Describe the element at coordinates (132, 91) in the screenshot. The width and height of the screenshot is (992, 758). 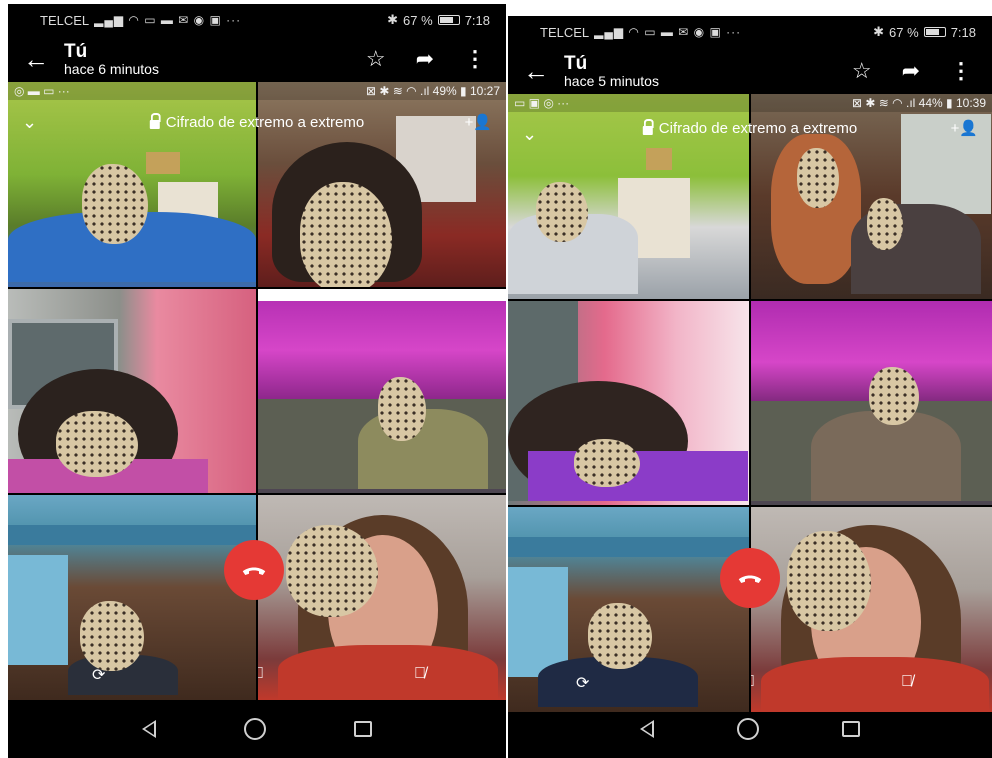
I see `shared-screen-status-bar: ◎ ▬ ▭ ···` at that location.